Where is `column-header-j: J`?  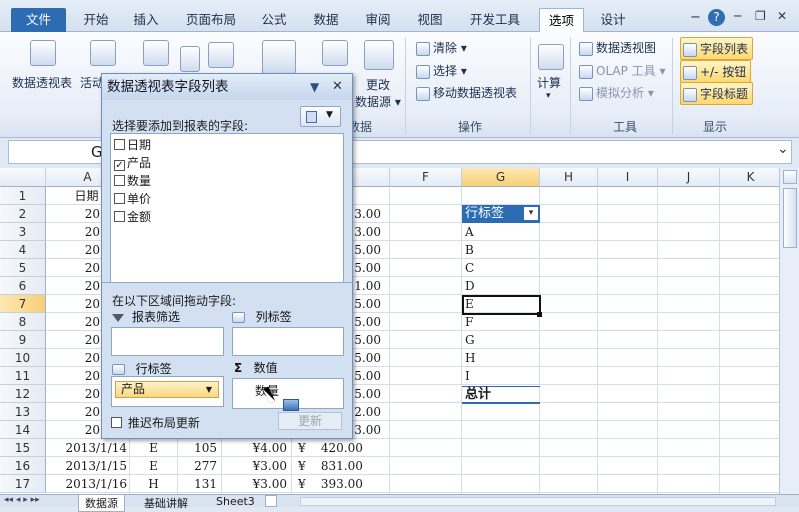 column-header-j: J is located at coordinates (689, 177).